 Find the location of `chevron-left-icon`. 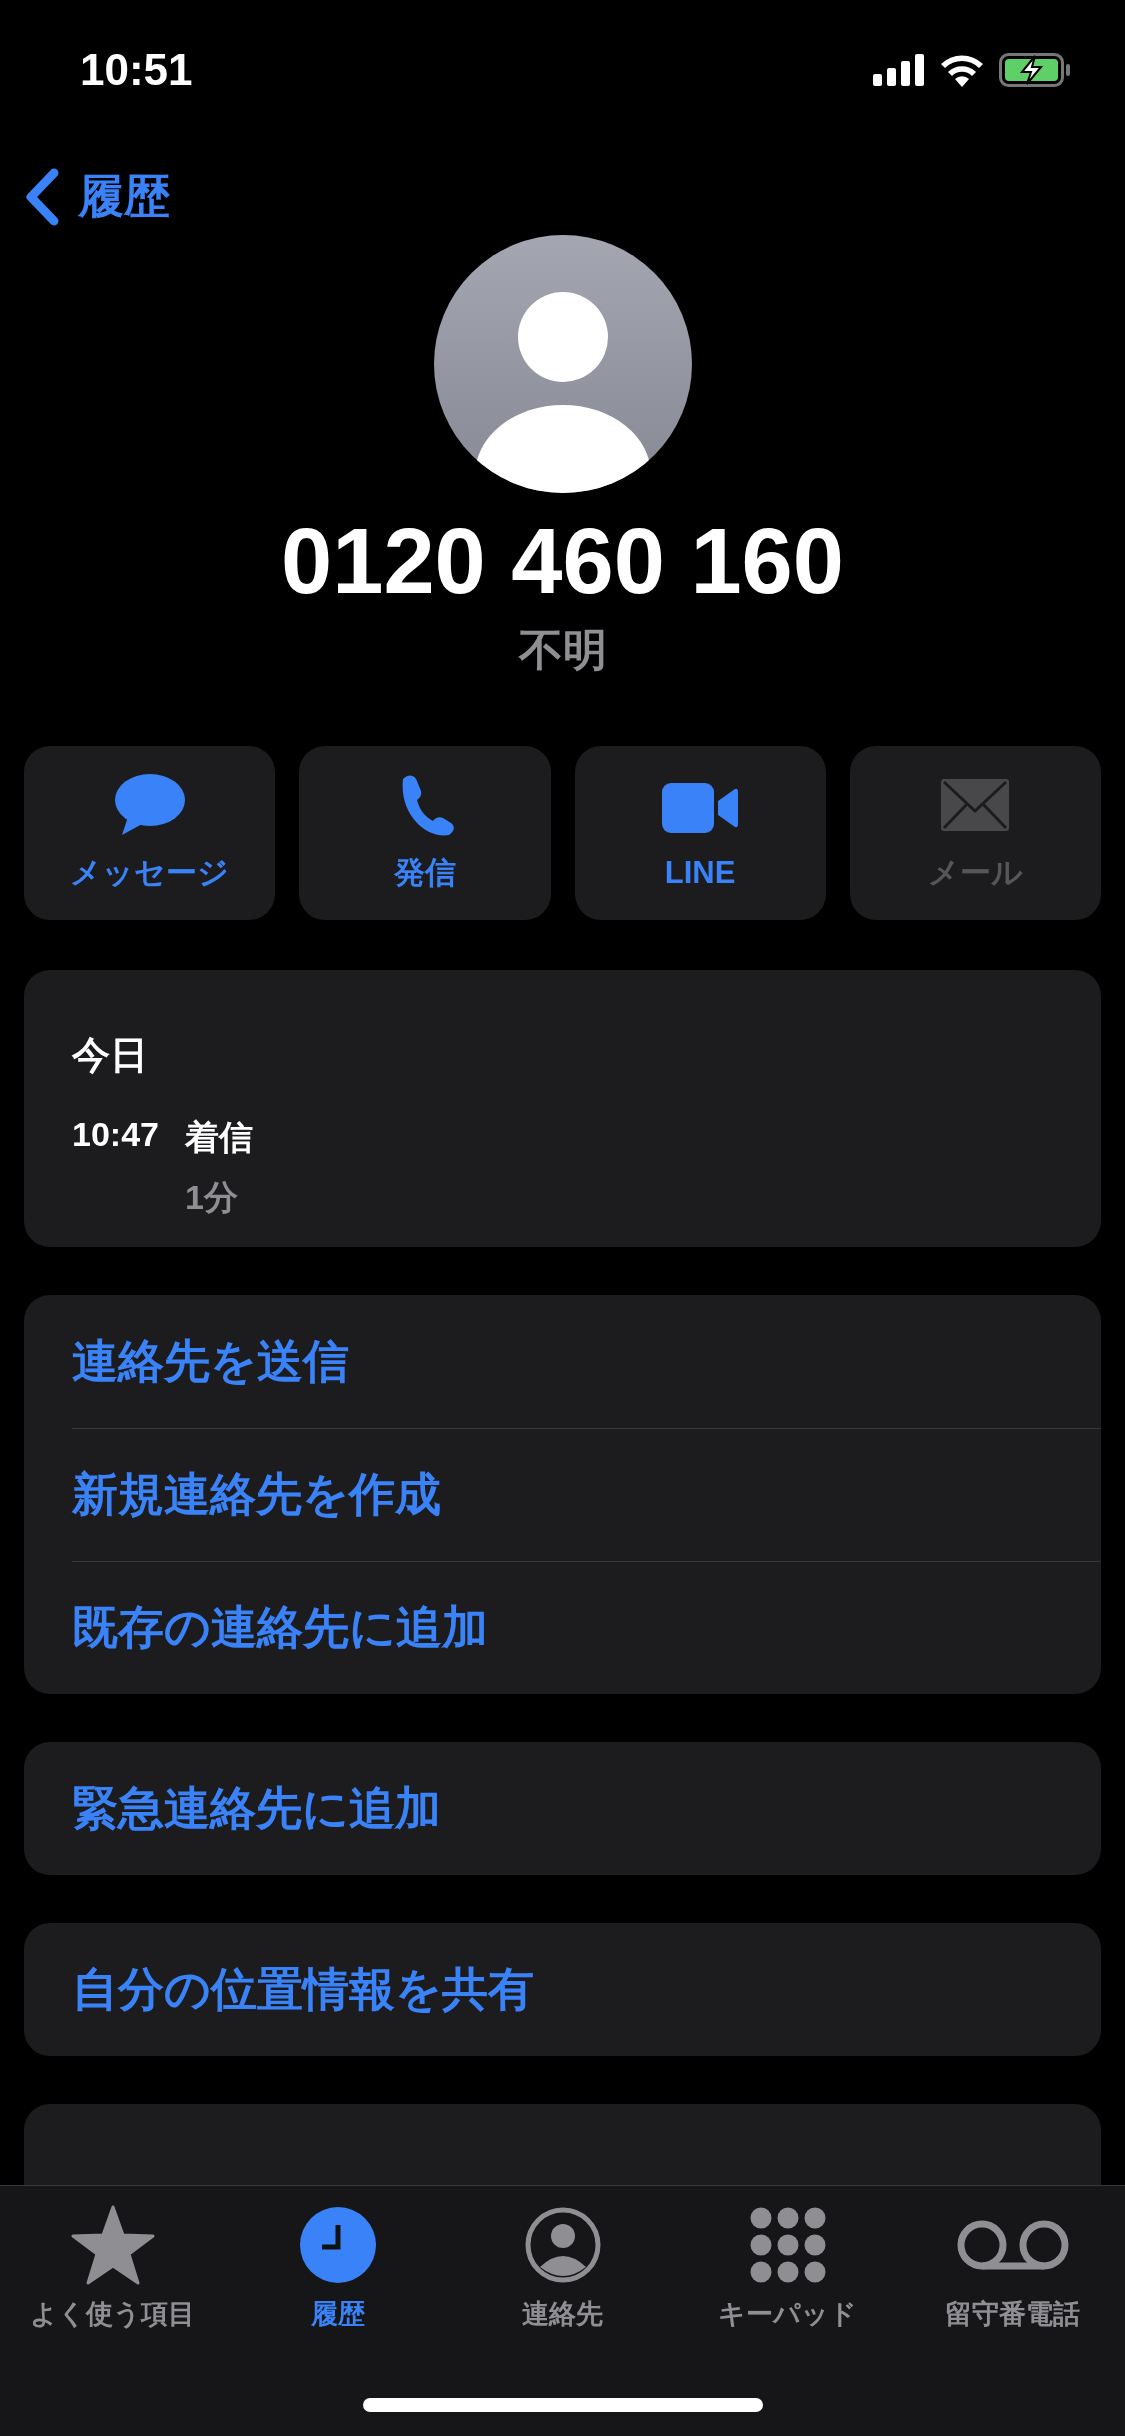

chevron-left-icon is located at coordinates (42, 197).